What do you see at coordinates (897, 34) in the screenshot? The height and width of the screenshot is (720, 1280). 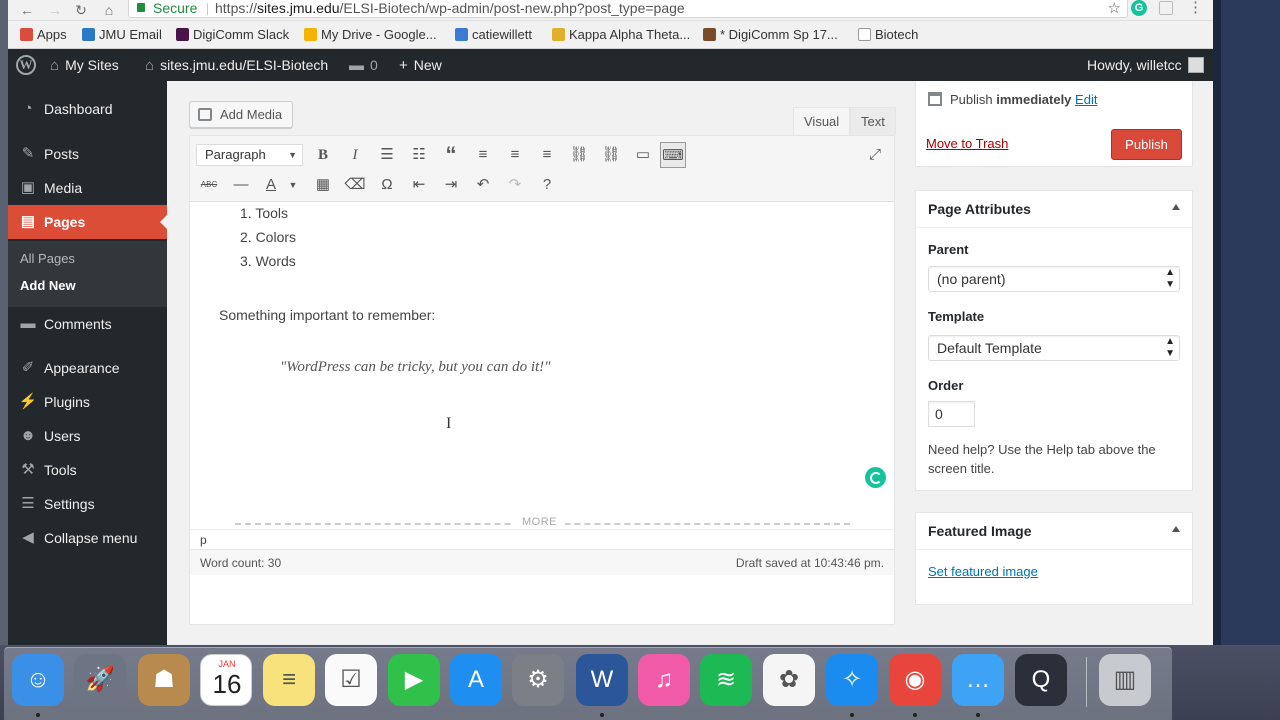 I see `bookmark-label: Biotech` at bounding box center [897, 34].